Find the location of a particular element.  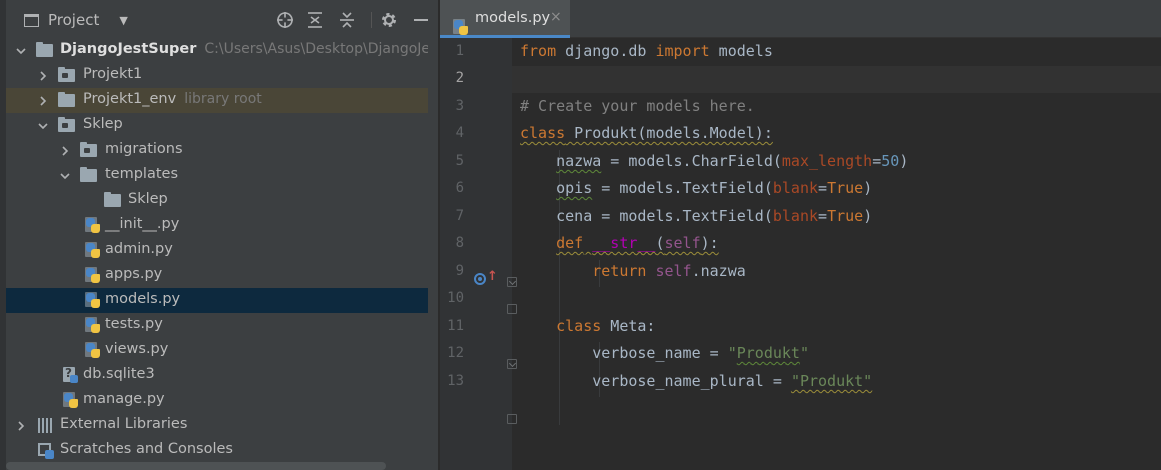

line-number: 13 is located at coordinates (455, 381).